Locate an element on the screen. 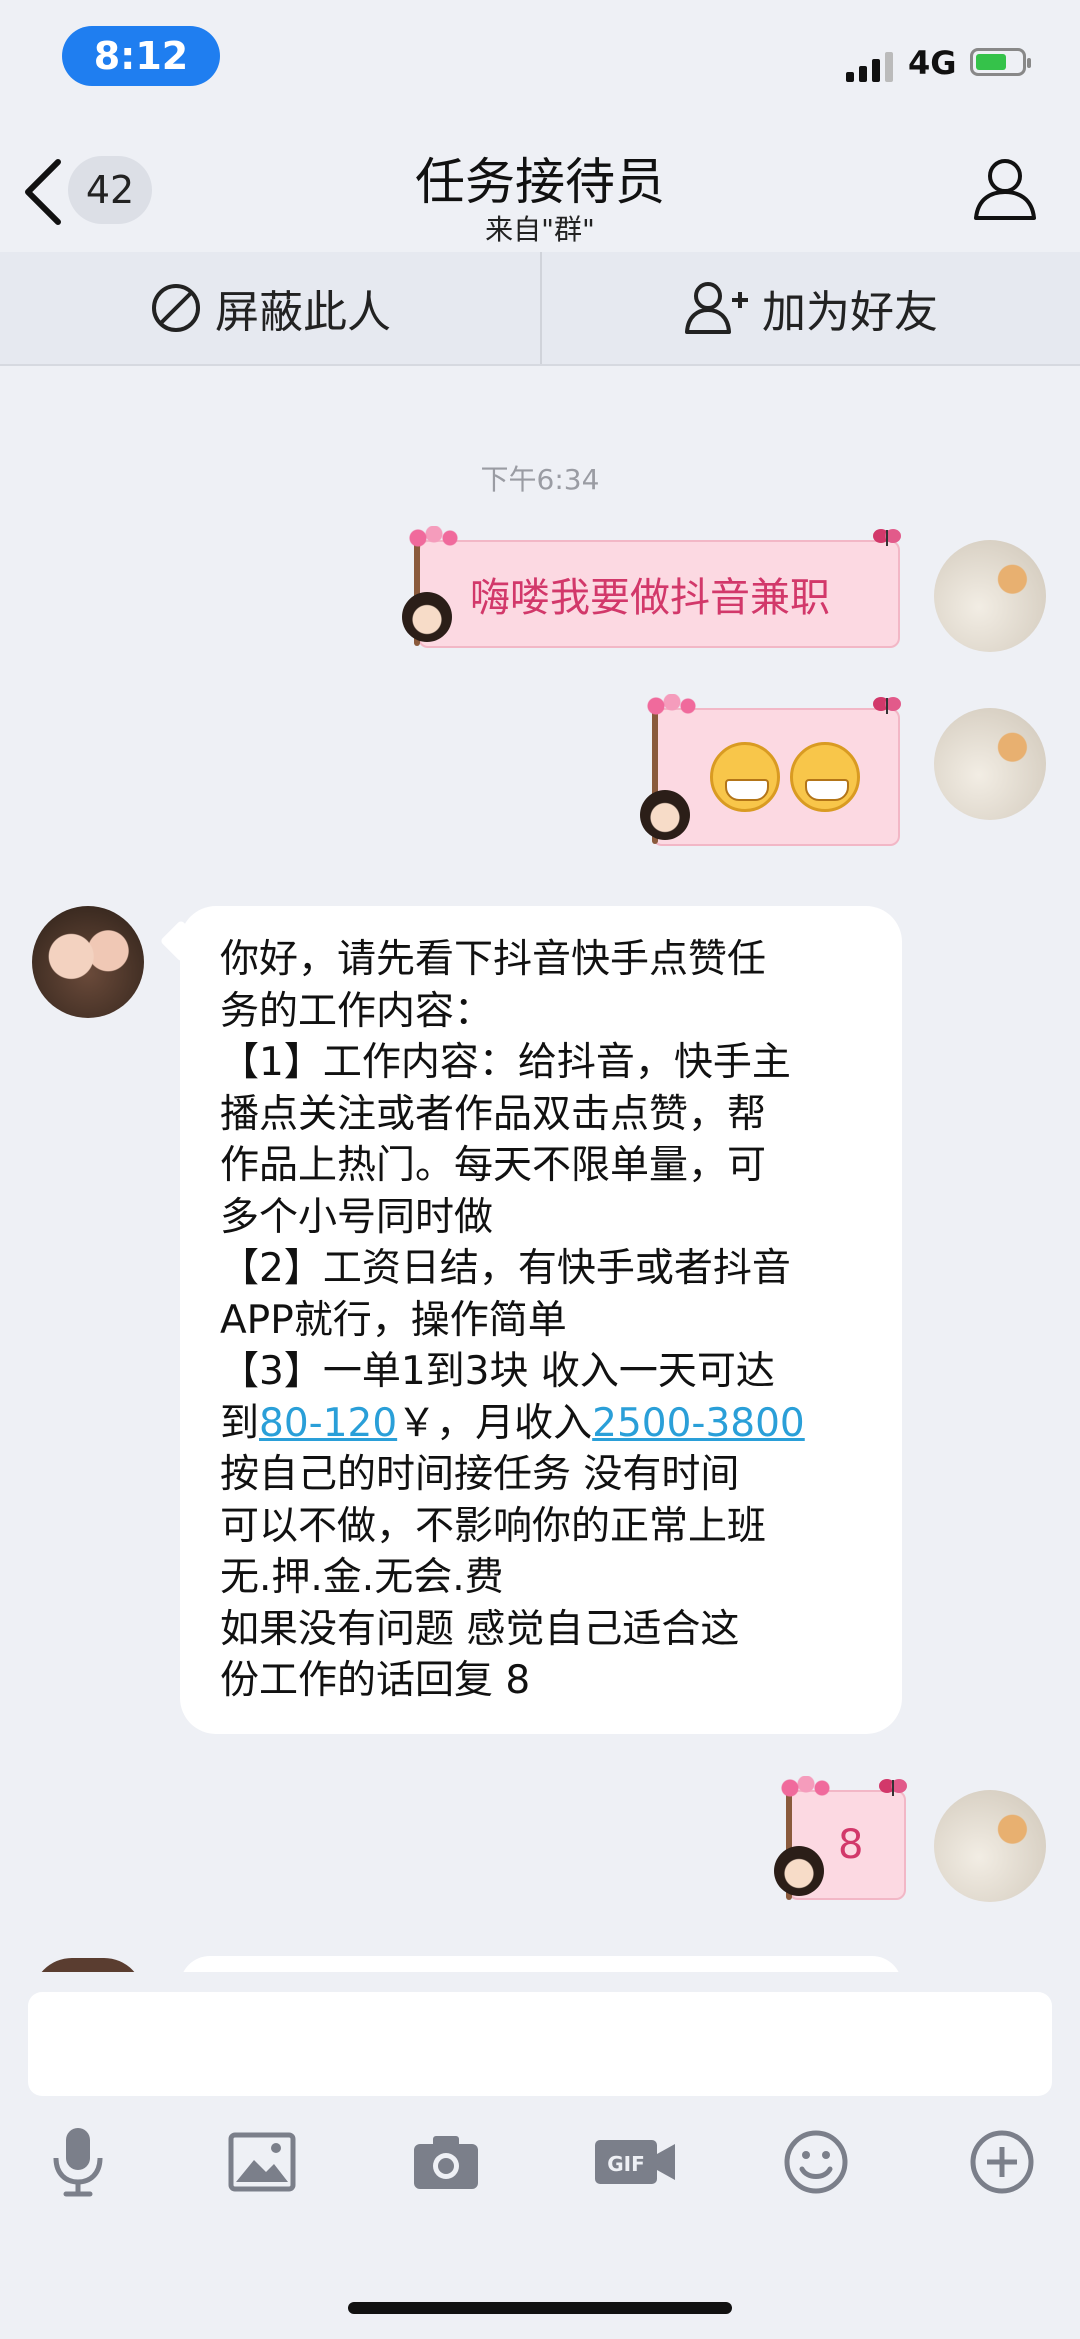 Image resolution: width=1080 pixels, height=2339 pixels. message-line: 无.押.金.无会.费 is located at coordinates (362, 1577).